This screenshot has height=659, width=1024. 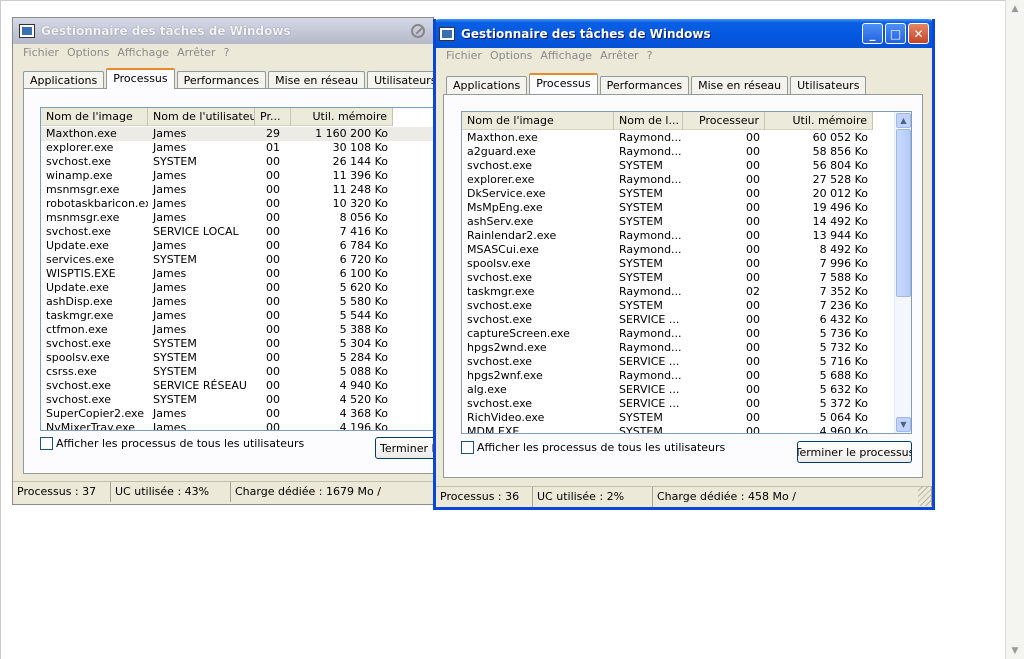 What do you see at coordinates (872, 33) in the screenshot?
I see `minimize-icon: _` at bounding box center [872, 33].